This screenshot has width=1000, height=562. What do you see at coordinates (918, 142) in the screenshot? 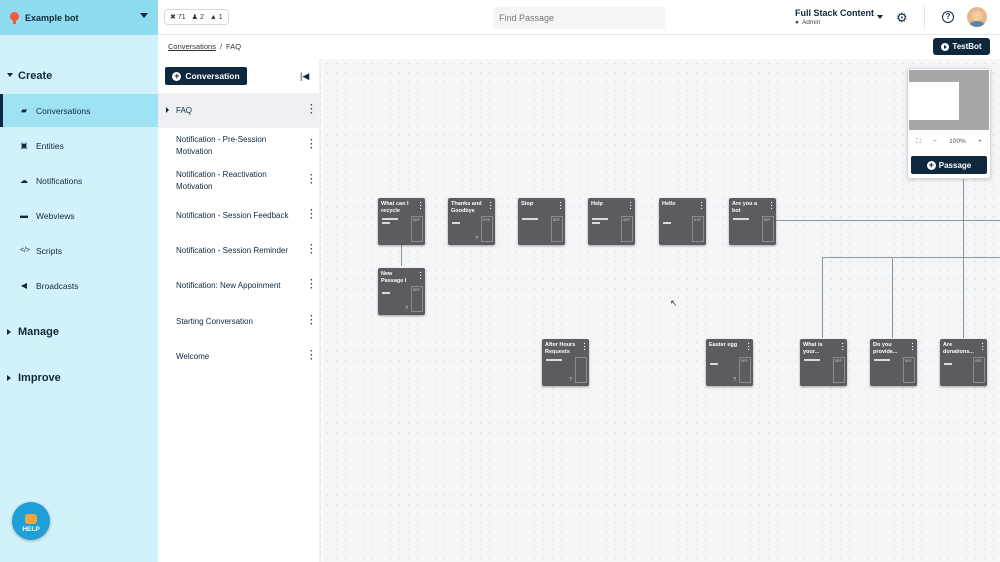
I see `fullscreen-icon: ⛶` at bounding box center [918, 142].